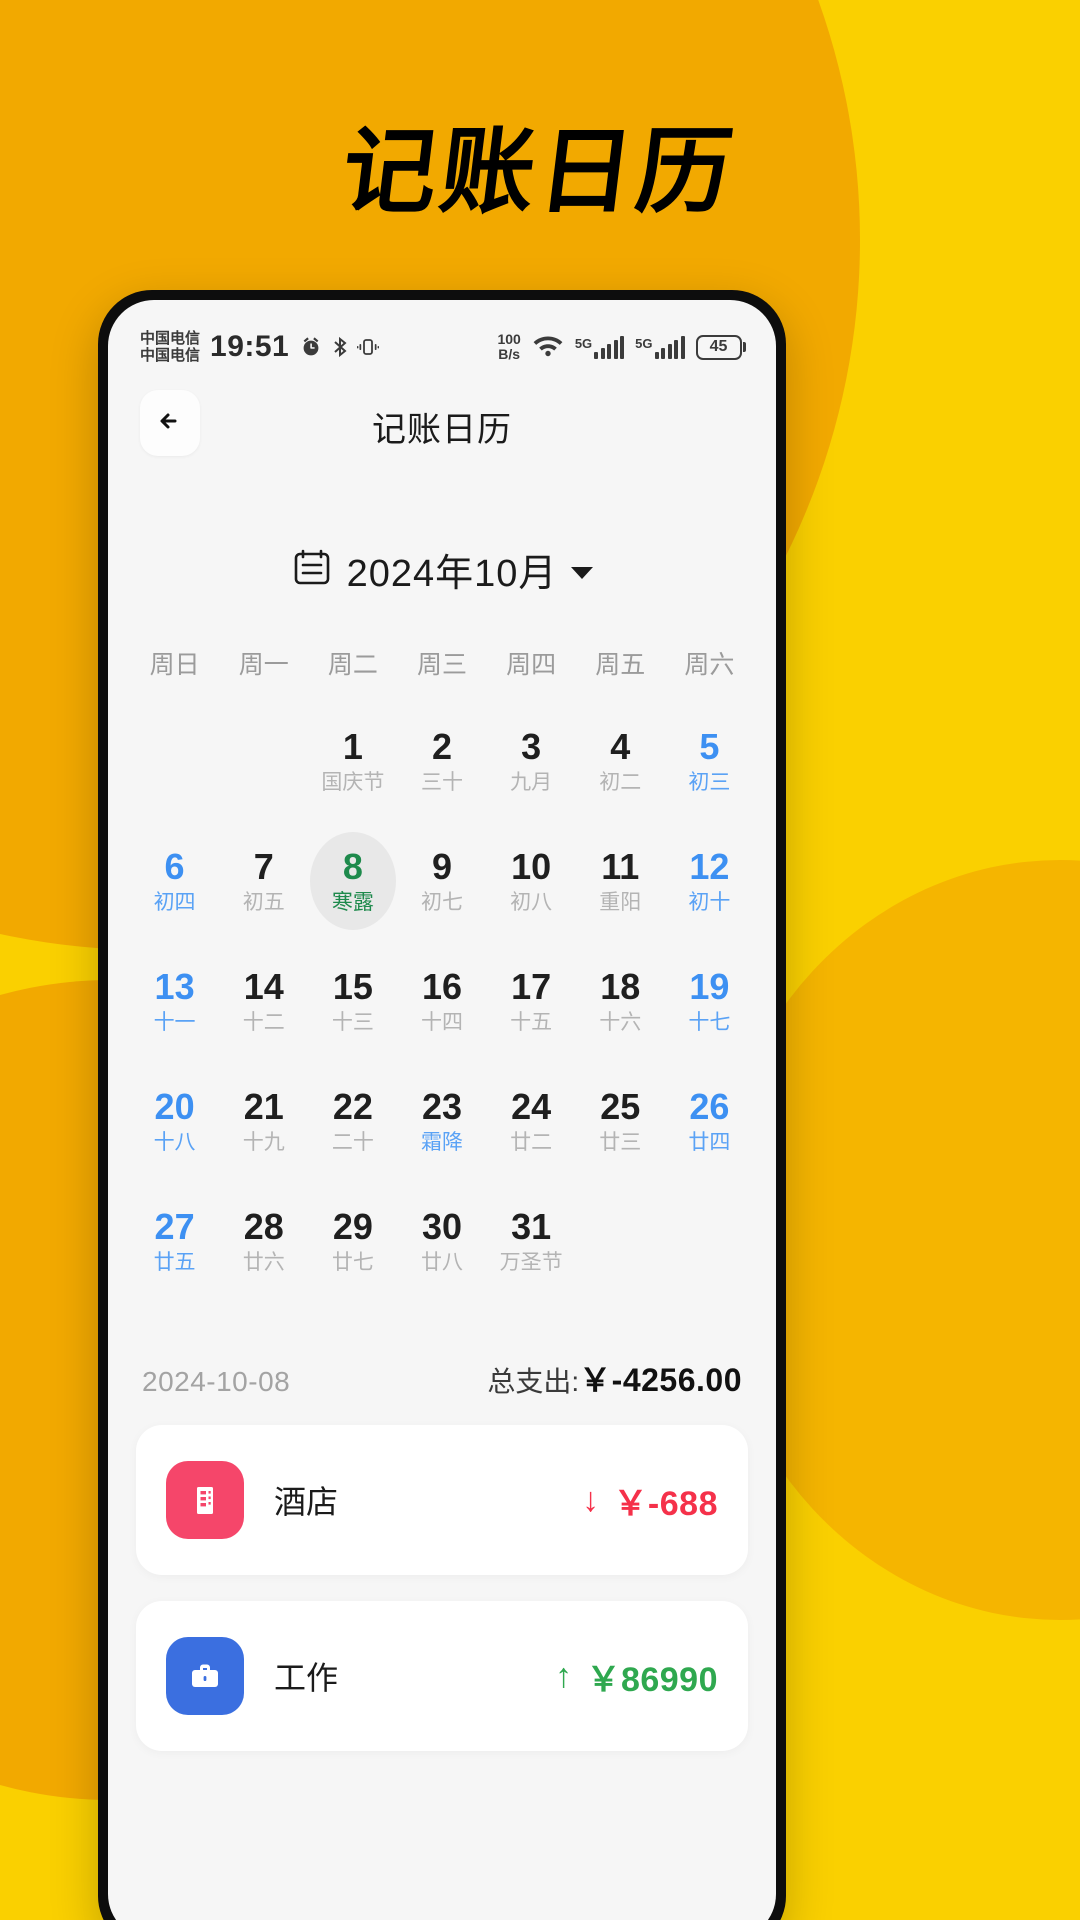 Image resolution: width=1080 pixels, height=1920 pixels. What do you see at coordinates (709, 902) in the screenshot?
I see `calendar-day-sublabel: 初十` at bounding box center [709, 902].